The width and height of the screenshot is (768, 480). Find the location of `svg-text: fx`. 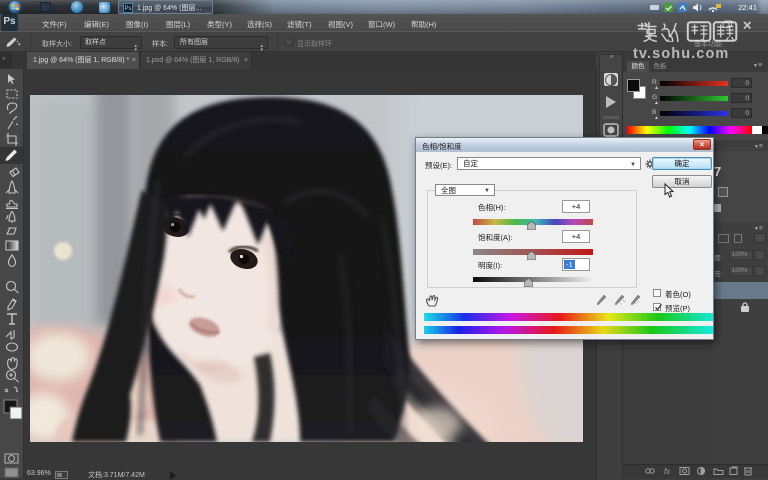

svg-text: fx is located at coordinates (667, 471).